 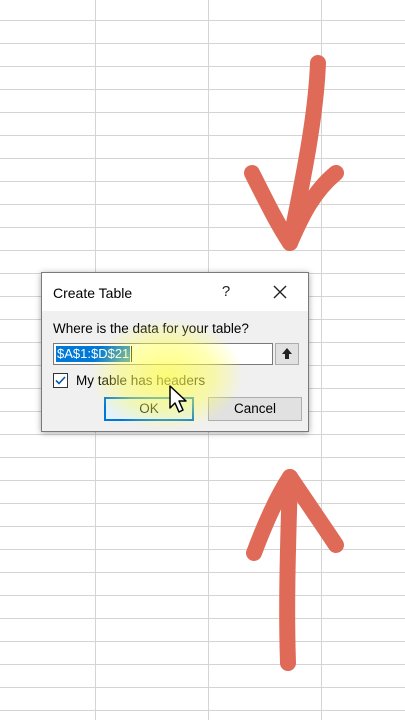 I want to click on range-value: $A$1:$D$21, so click(x=93, y=354).